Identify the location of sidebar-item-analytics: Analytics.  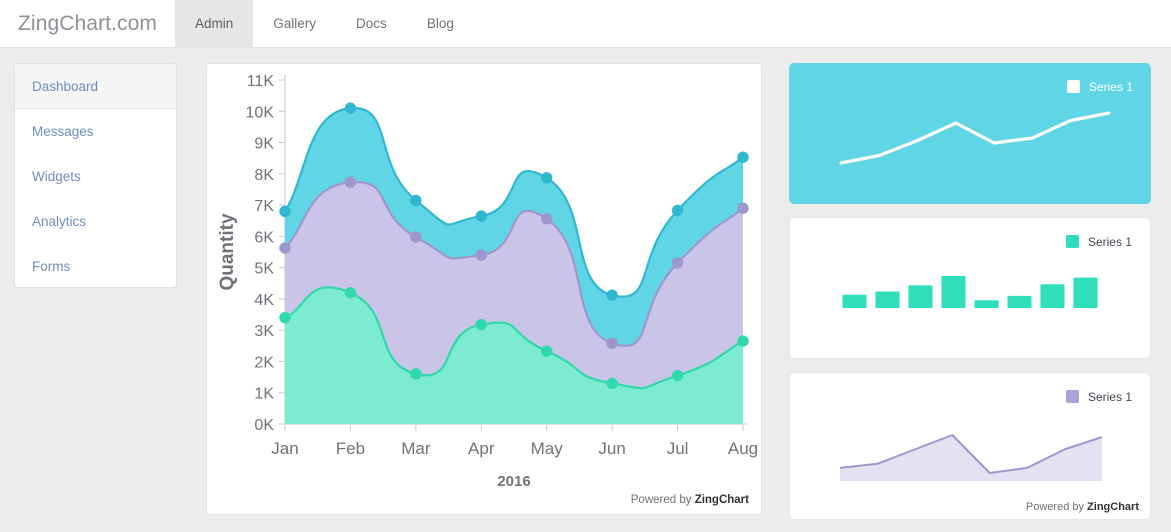
(95, 221).